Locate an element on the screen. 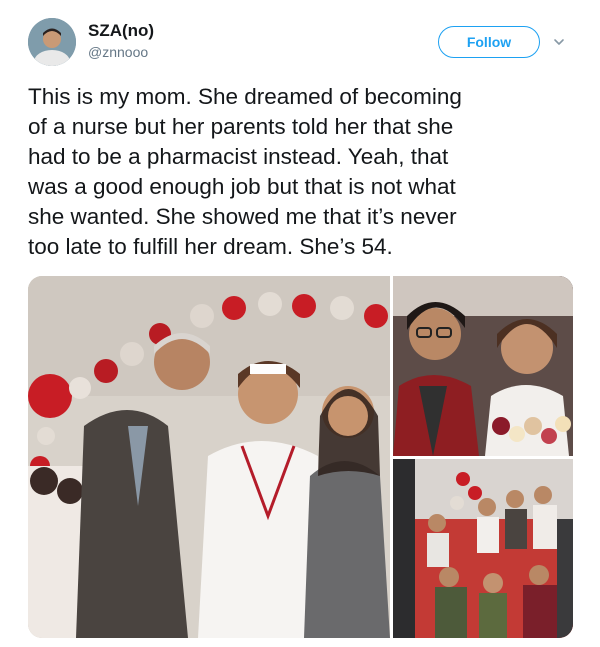 This screenshot has height=647, width=600. avatar-image is located at coordinates (52, 42).